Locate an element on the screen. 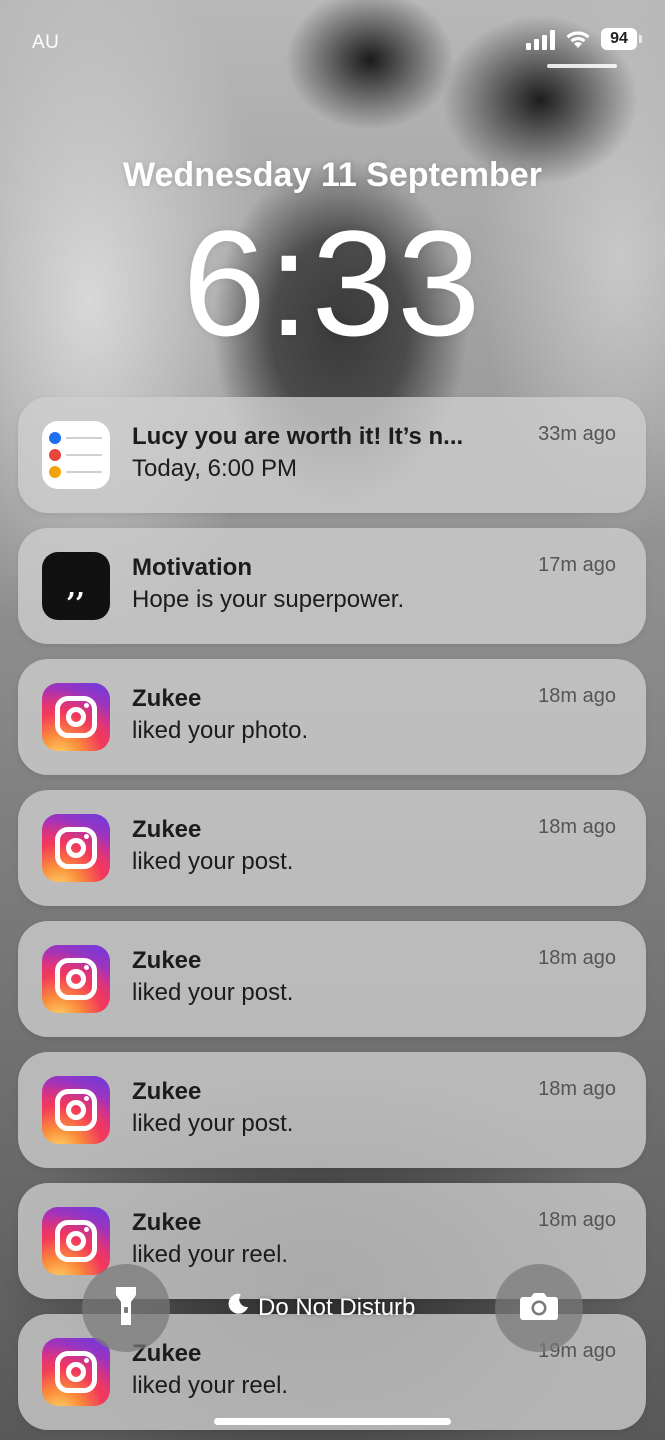 The width and height of the screenshot is (665, 1440). camera-button is located at coordinates (539, 1308).